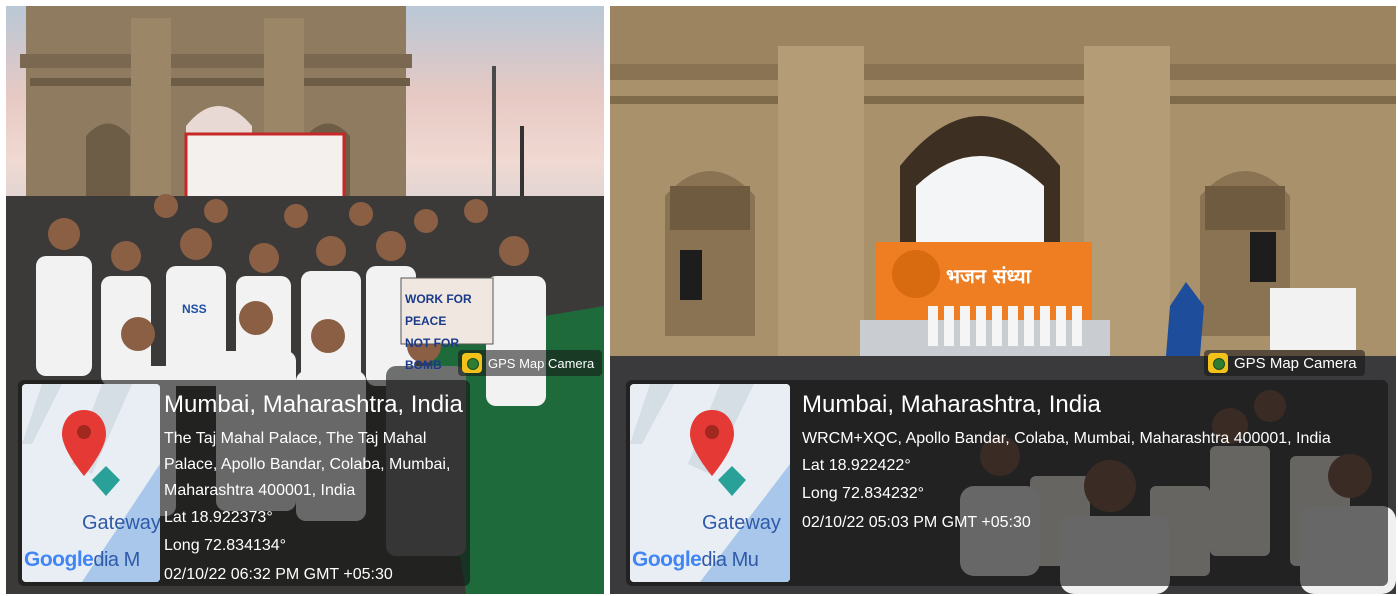  Describe the element at coordinates (225, 545) in the screenshot. I see `longitude: Long 72.834134°` at that location.